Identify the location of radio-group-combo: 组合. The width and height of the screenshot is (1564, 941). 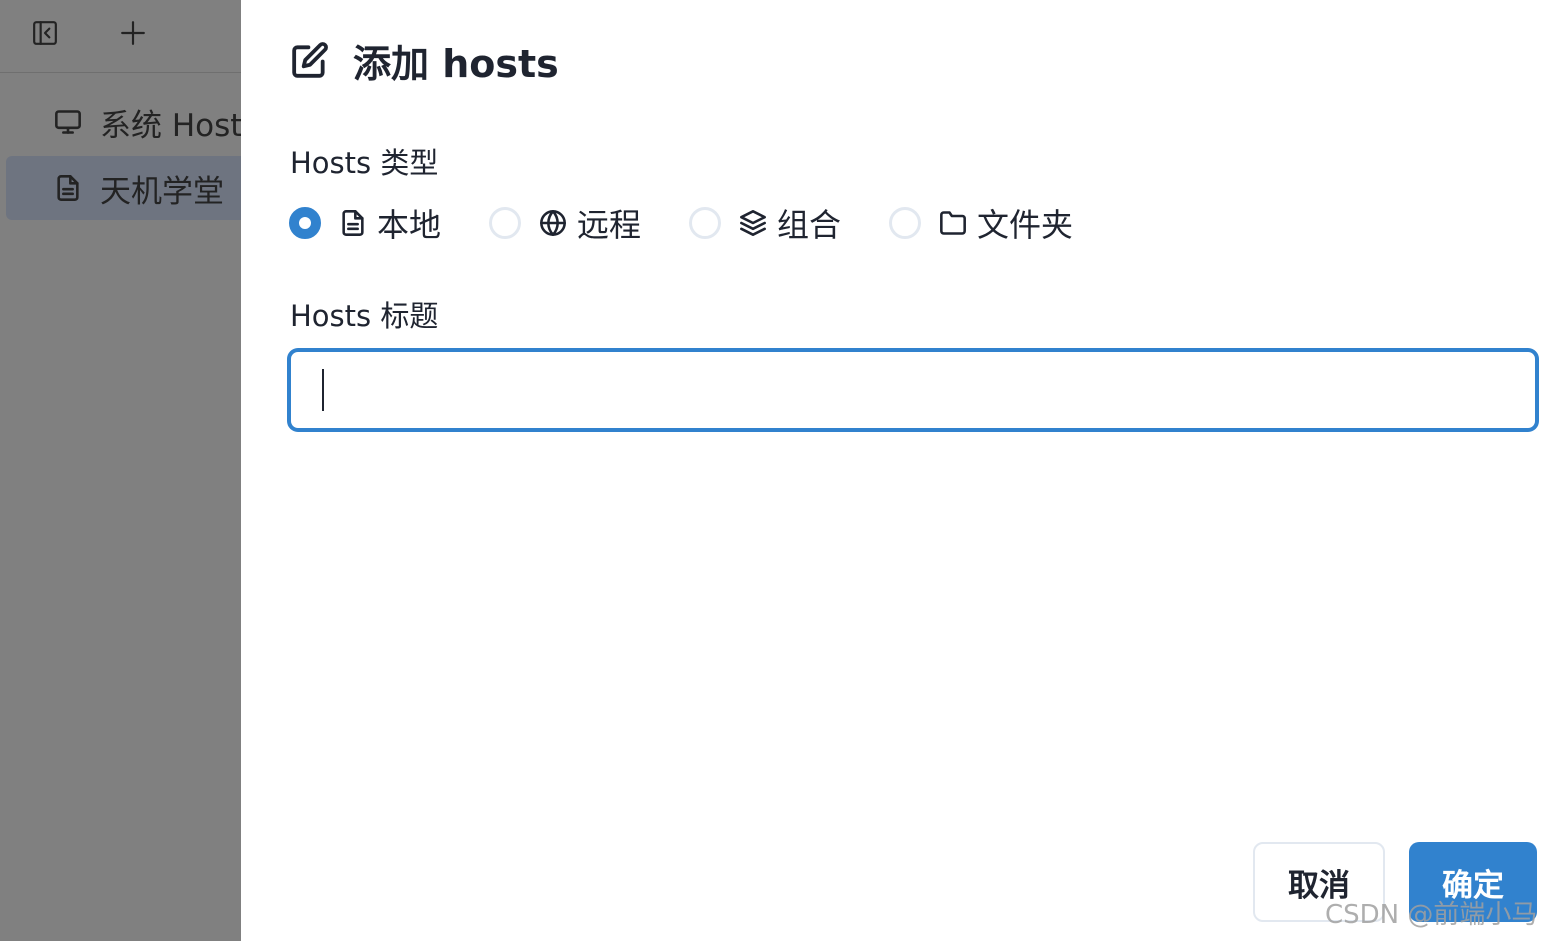
(765, 223).